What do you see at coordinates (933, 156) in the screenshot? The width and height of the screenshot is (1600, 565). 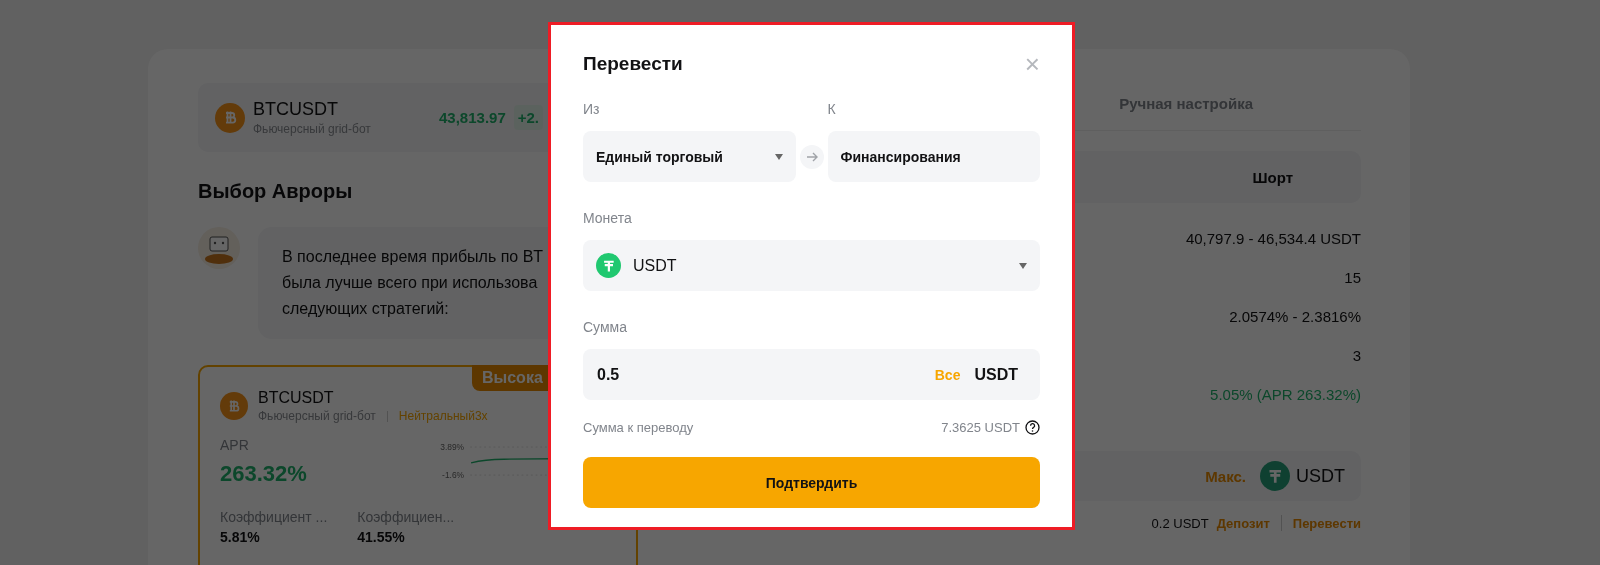 I see `to-select: Финансирования` at bounding box center [933, 156].